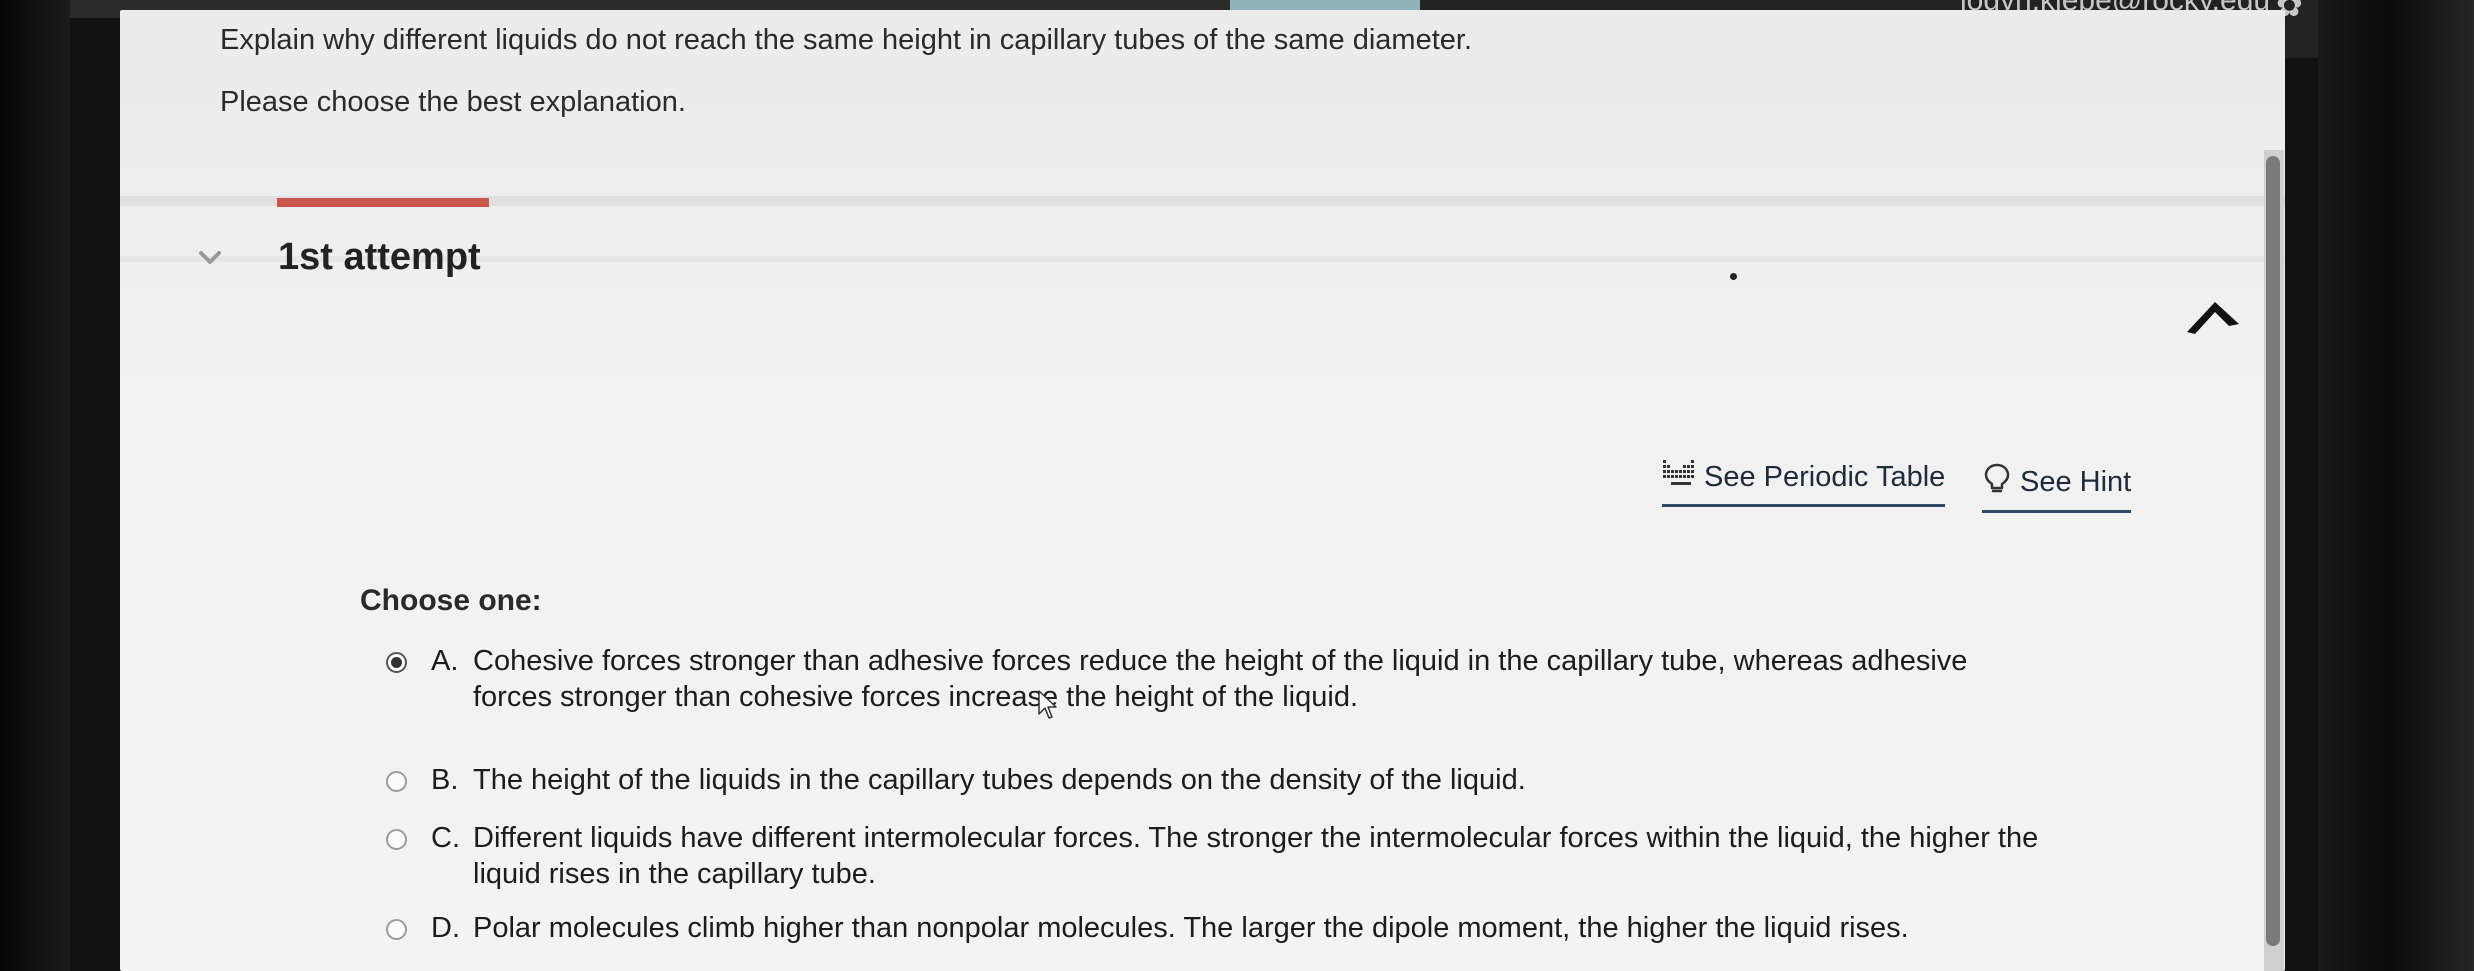 Image resolution: width=2474 pixels, height=971 pixels. What do you see at coordinates (210, 257) in the screenshot?
I see `chevron-down-icon` at bounding box center [210, 257].